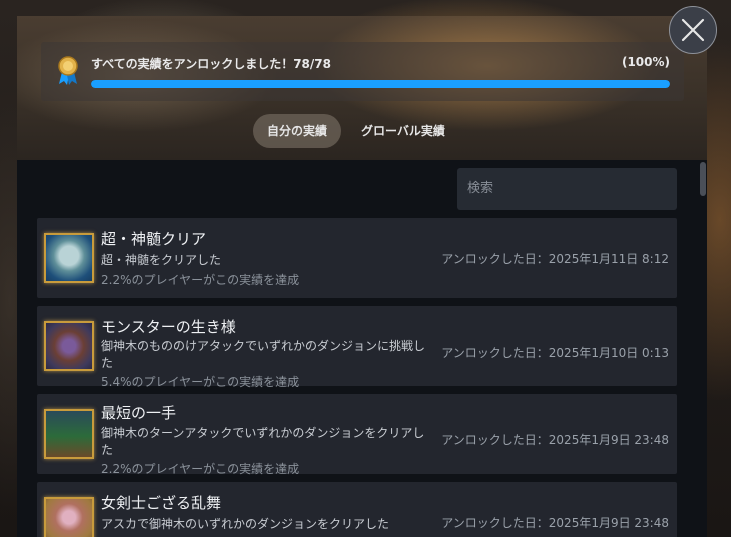 Image resolution: width=731 pixels, height=537 pixels. What do you see at coordinates (139, 413) in the screenshot?
I see `achievement-title: 最短の一手` at bounding box center [139, 413].